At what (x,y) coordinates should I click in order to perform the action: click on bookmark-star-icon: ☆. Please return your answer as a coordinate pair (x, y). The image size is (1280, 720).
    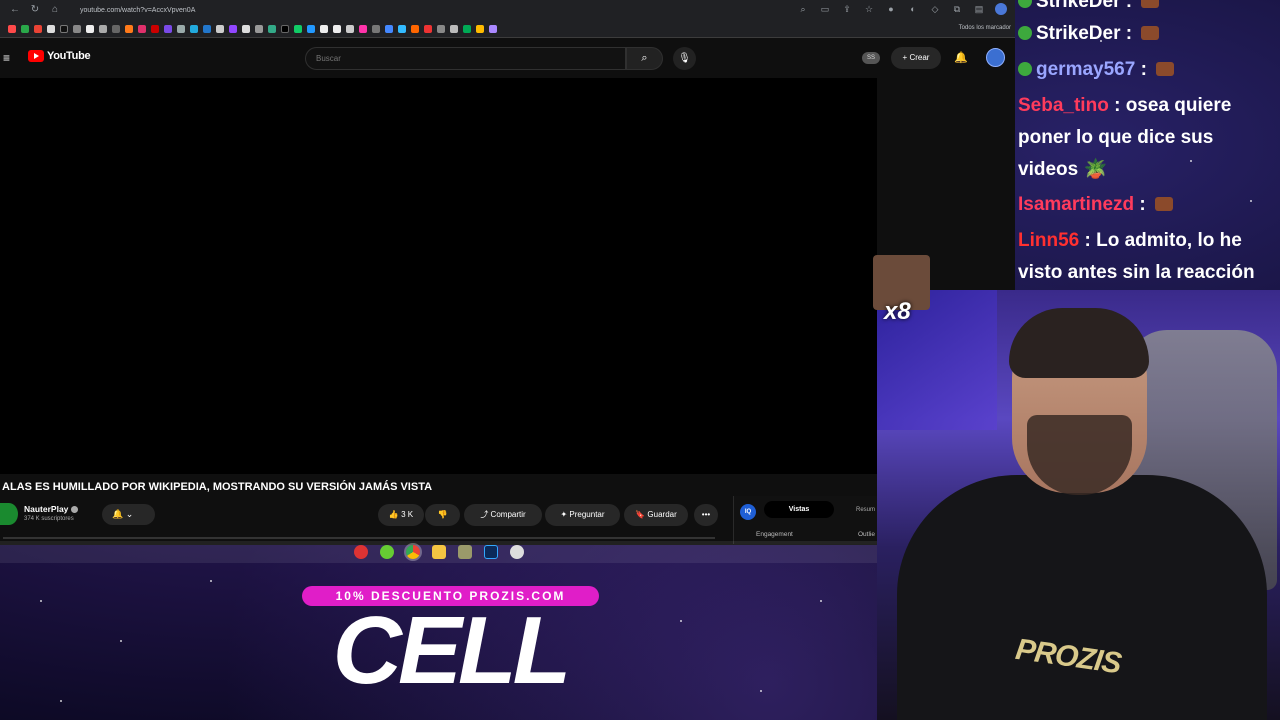
    Looking at the image, I should click on (869, 9).